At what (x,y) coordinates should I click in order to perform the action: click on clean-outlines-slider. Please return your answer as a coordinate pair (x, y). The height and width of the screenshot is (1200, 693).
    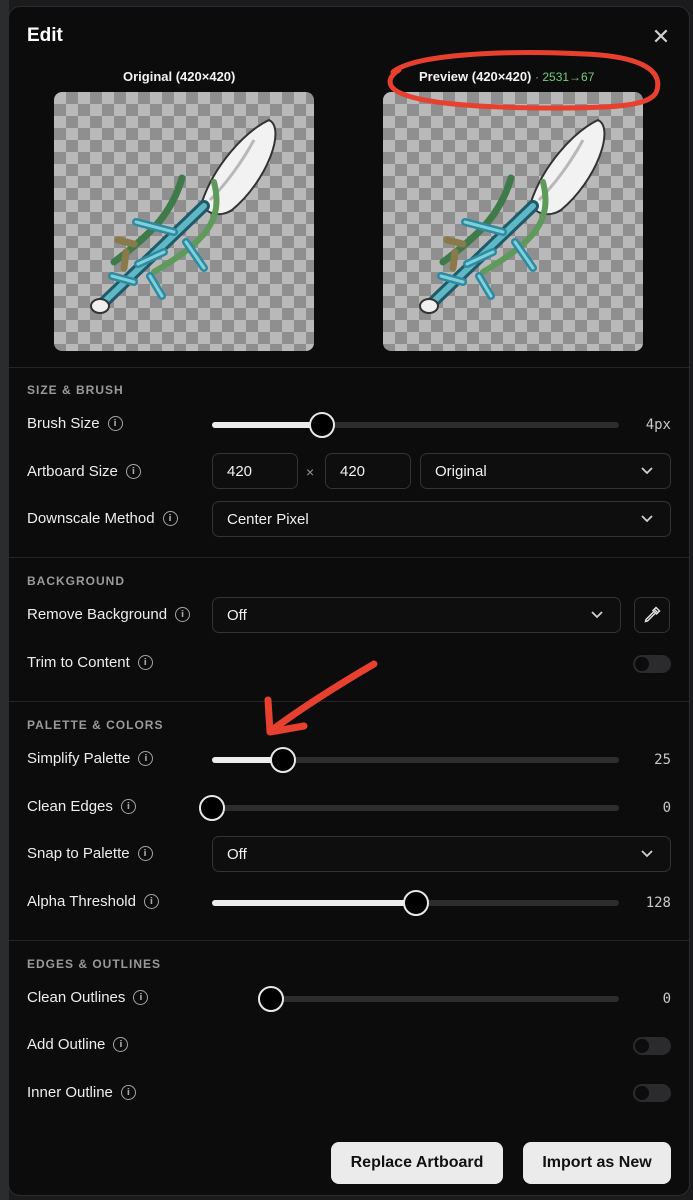
    Looking at the image, I should click on (438, 998).